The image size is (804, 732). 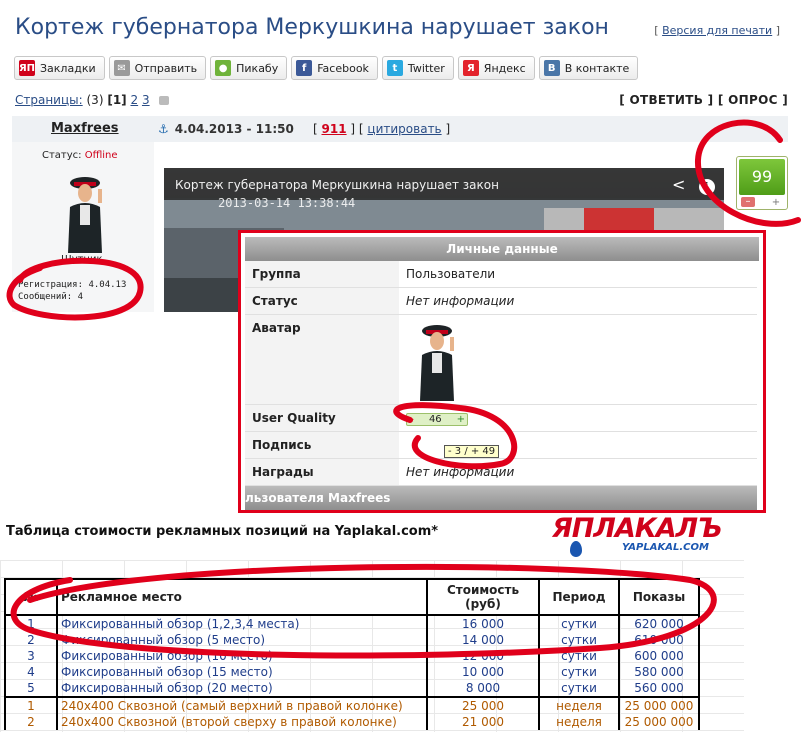 I want to click on share-button-2: ● Пикабу, so click(x=249, y=68).